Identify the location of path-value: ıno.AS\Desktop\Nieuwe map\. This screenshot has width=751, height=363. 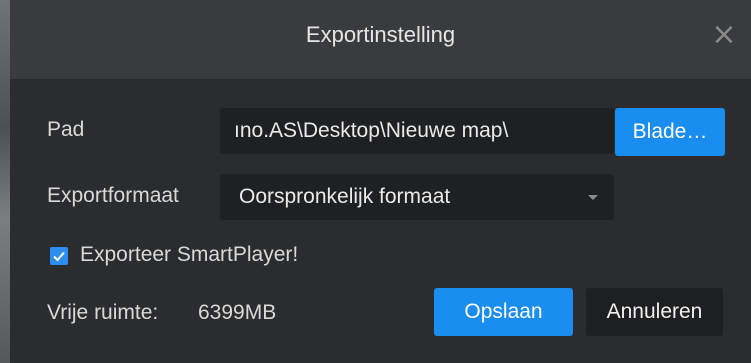
(371, 130).